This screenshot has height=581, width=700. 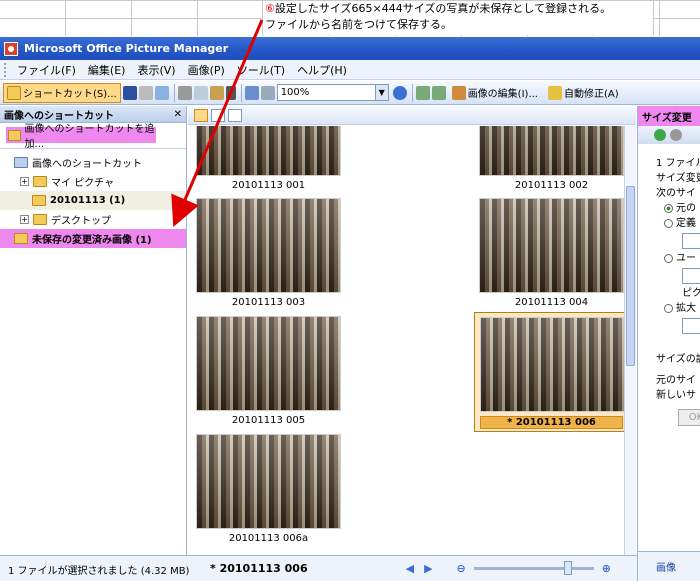 What do you see at coordinates (259, 568) in the screenshot?
I see `current-filename: * 20101113 006` at bounding box center [259, 568].